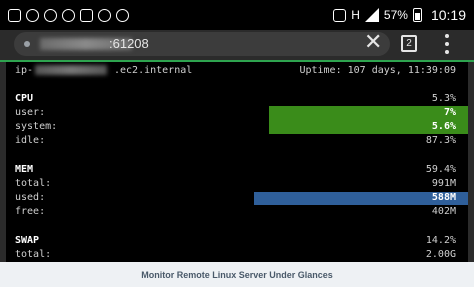 Image resolution: width=474 pixels, height=287 pixels. What do you see at coordinates (14, 15) in the screenshot?
I see `gallery-icon` at bounding box center [14, 15].